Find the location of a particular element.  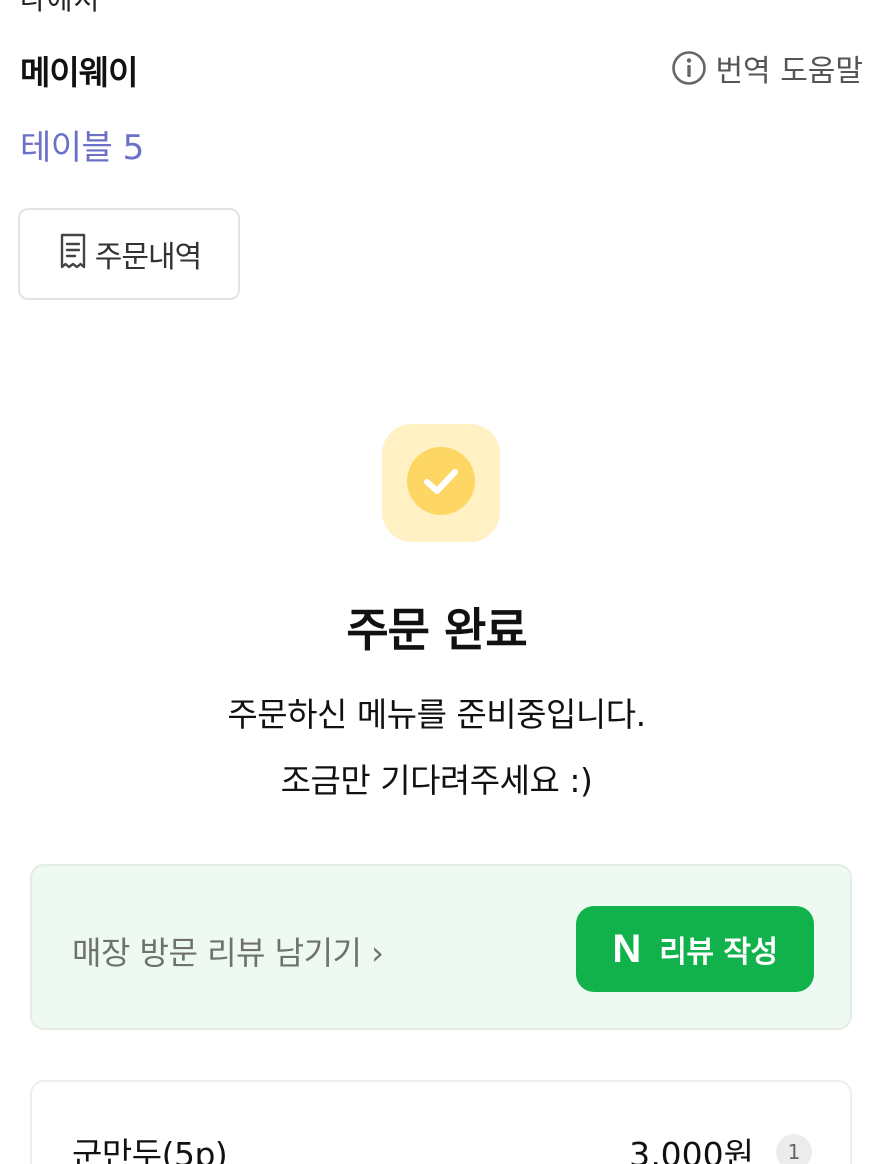

check-circle-icon is located at coordinates (441, 483).